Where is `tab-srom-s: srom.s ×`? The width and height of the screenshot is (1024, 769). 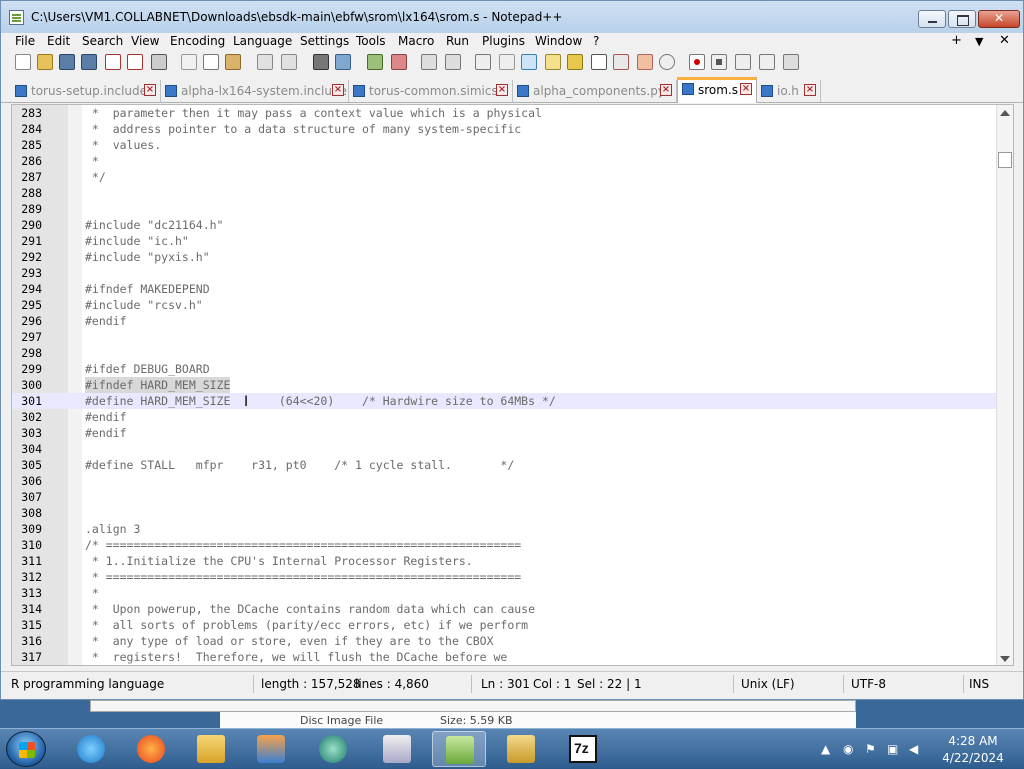 tab-srom-s: srom.s × is located at coordinates (717, 90).